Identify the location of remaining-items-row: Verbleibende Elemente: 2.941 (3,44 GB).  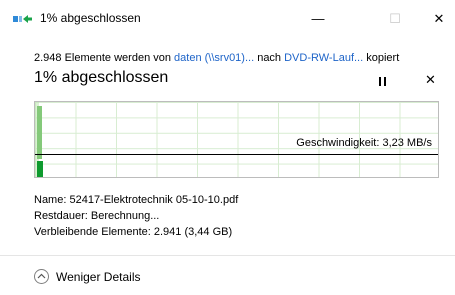
(136, 232).